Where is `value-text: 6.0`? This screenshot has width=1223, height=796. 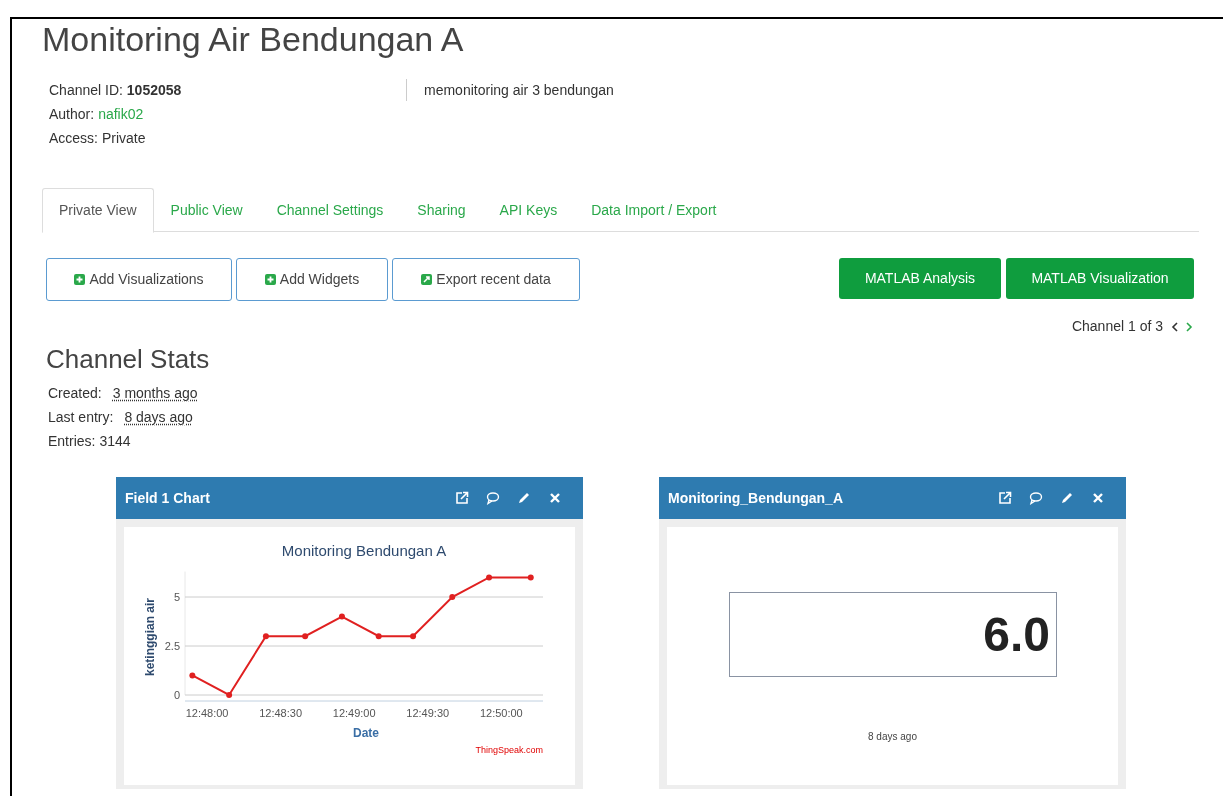 value-text: 6.0 is located at coordinates (1016, 634).